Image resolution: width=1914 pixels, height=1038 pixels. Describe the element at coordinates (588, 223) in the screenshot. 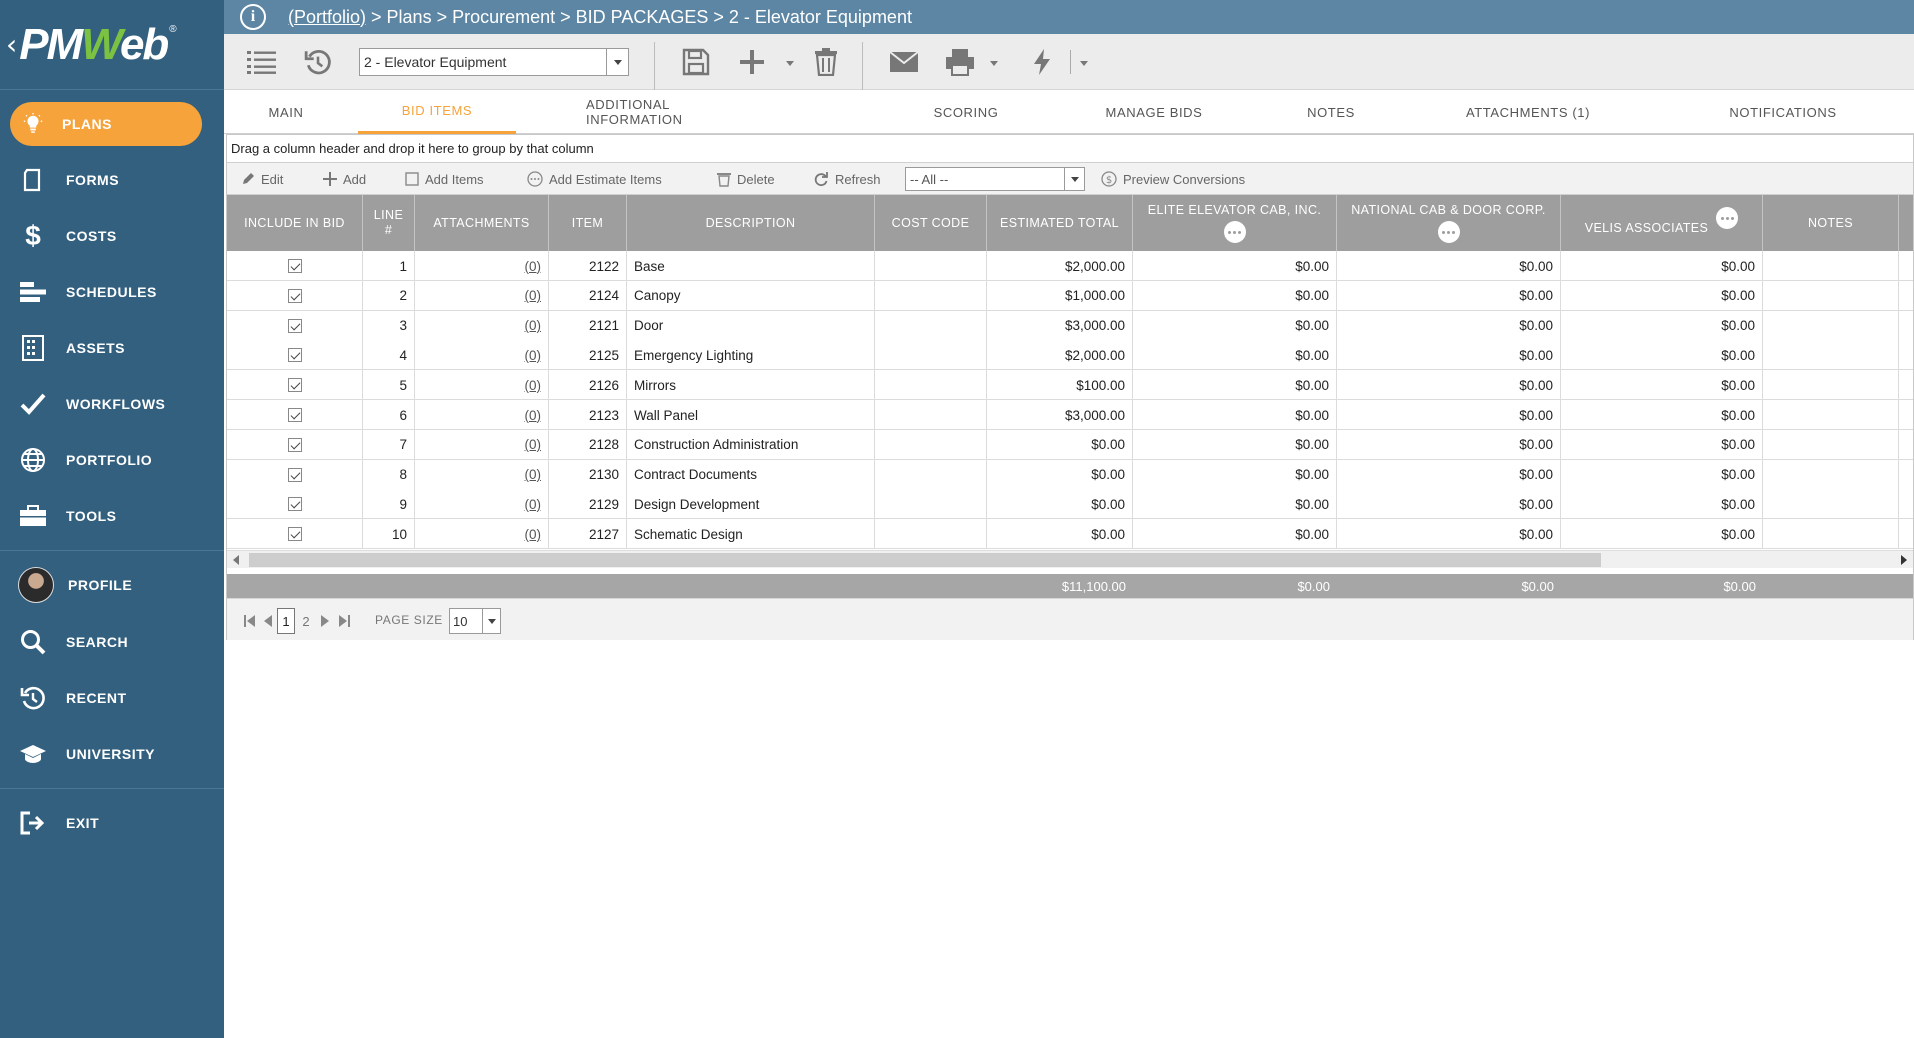

I see `col-header-item: ITEM` at that location.